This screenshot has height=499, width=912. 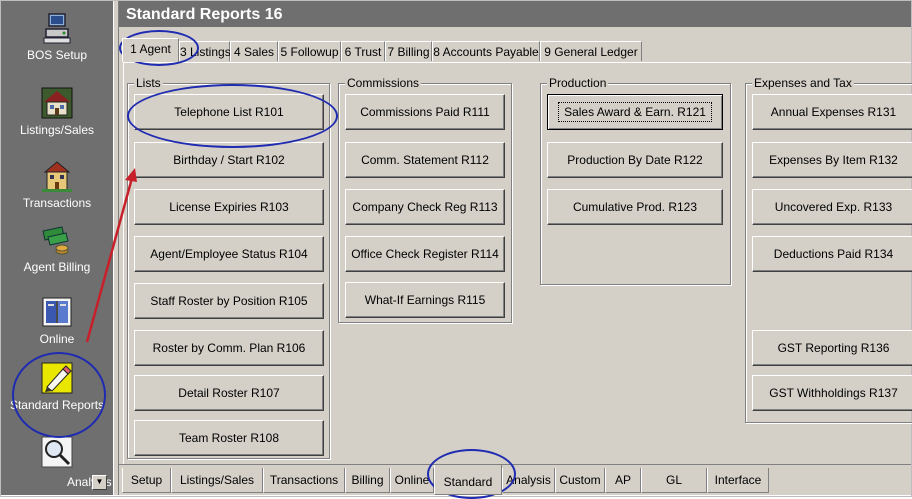 I want to click on sidebar-item-online: Online, so click(x=57, y=320).